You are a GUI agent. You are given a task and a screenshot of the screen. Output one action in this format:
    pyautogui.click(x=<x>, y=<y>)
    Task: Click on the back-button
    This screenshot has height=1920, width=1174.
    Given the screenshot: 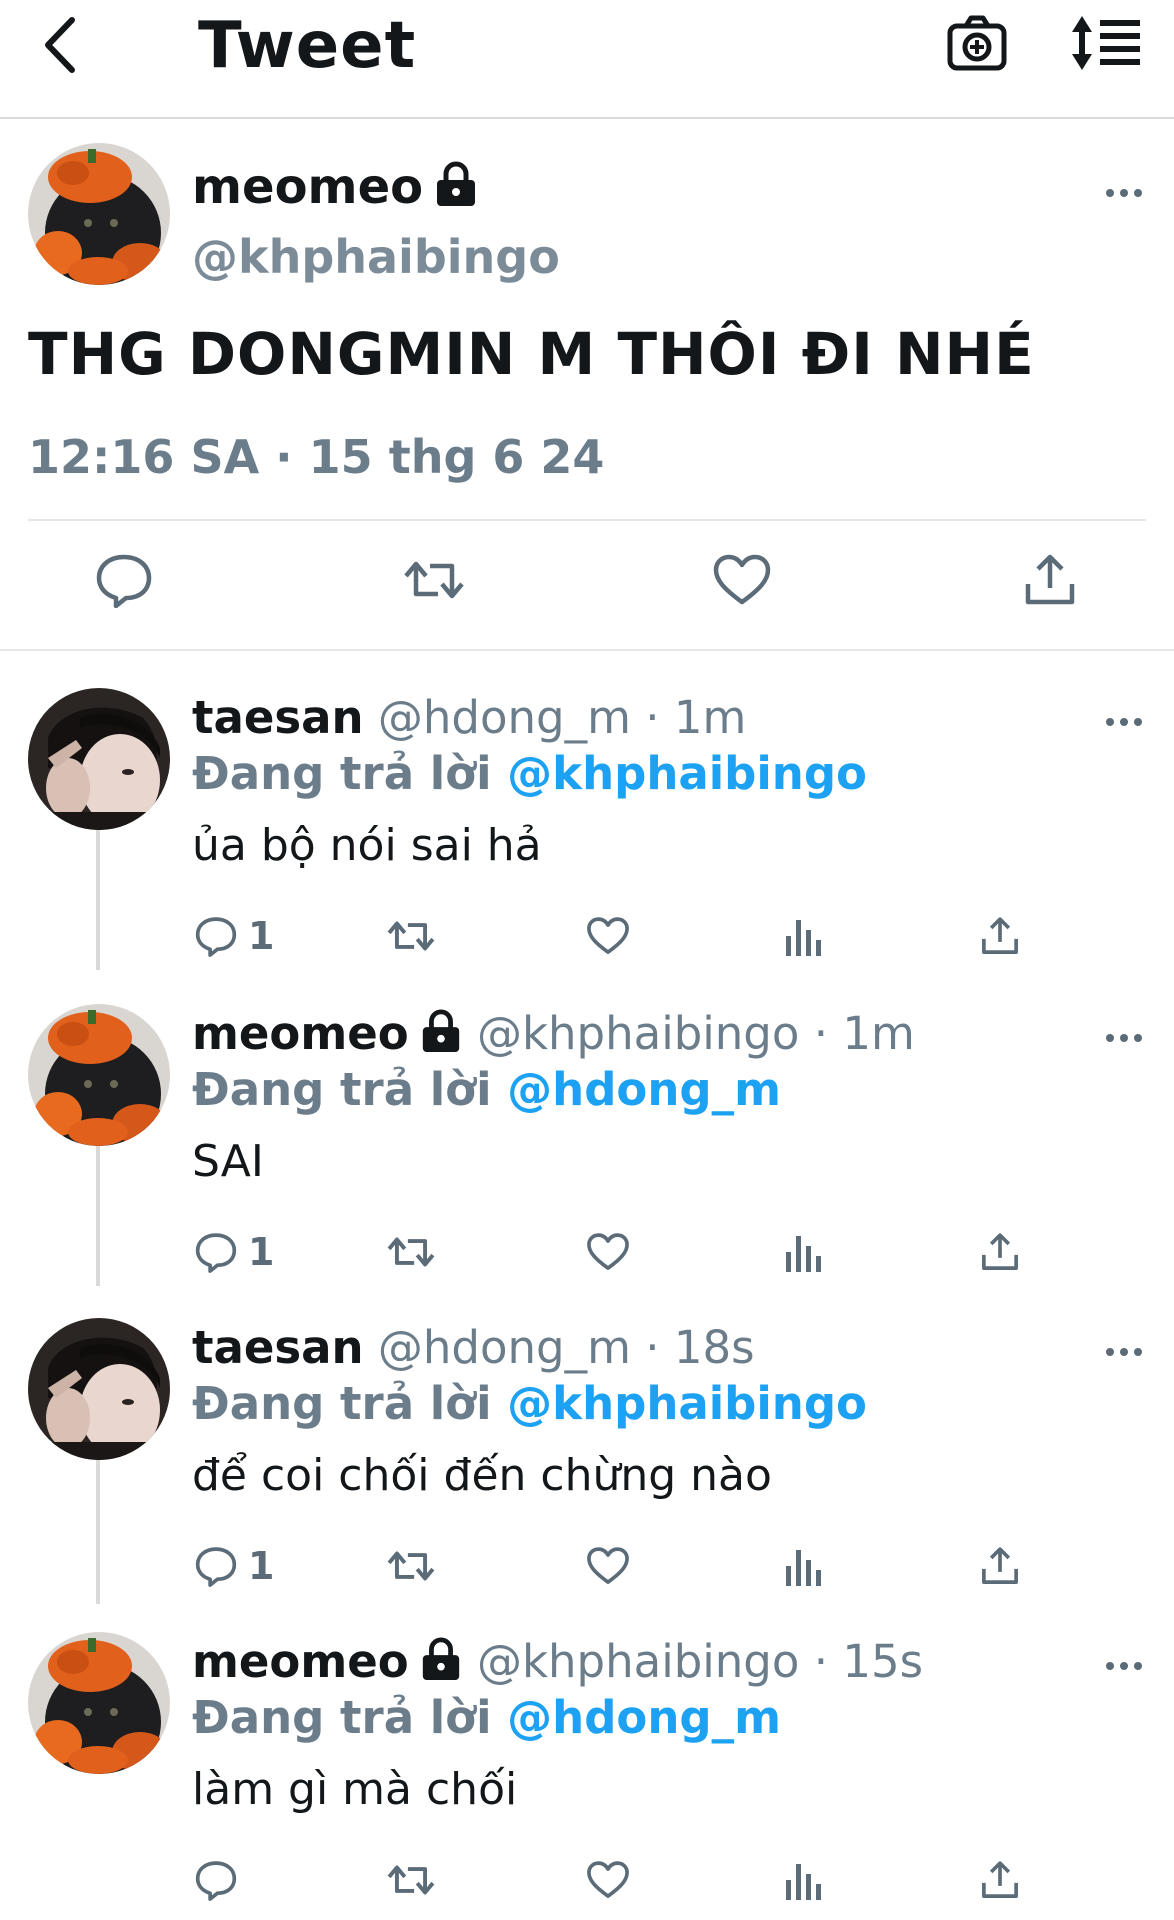 What is the action you would take?
    pyautogui.click(x=62, y=45)
    